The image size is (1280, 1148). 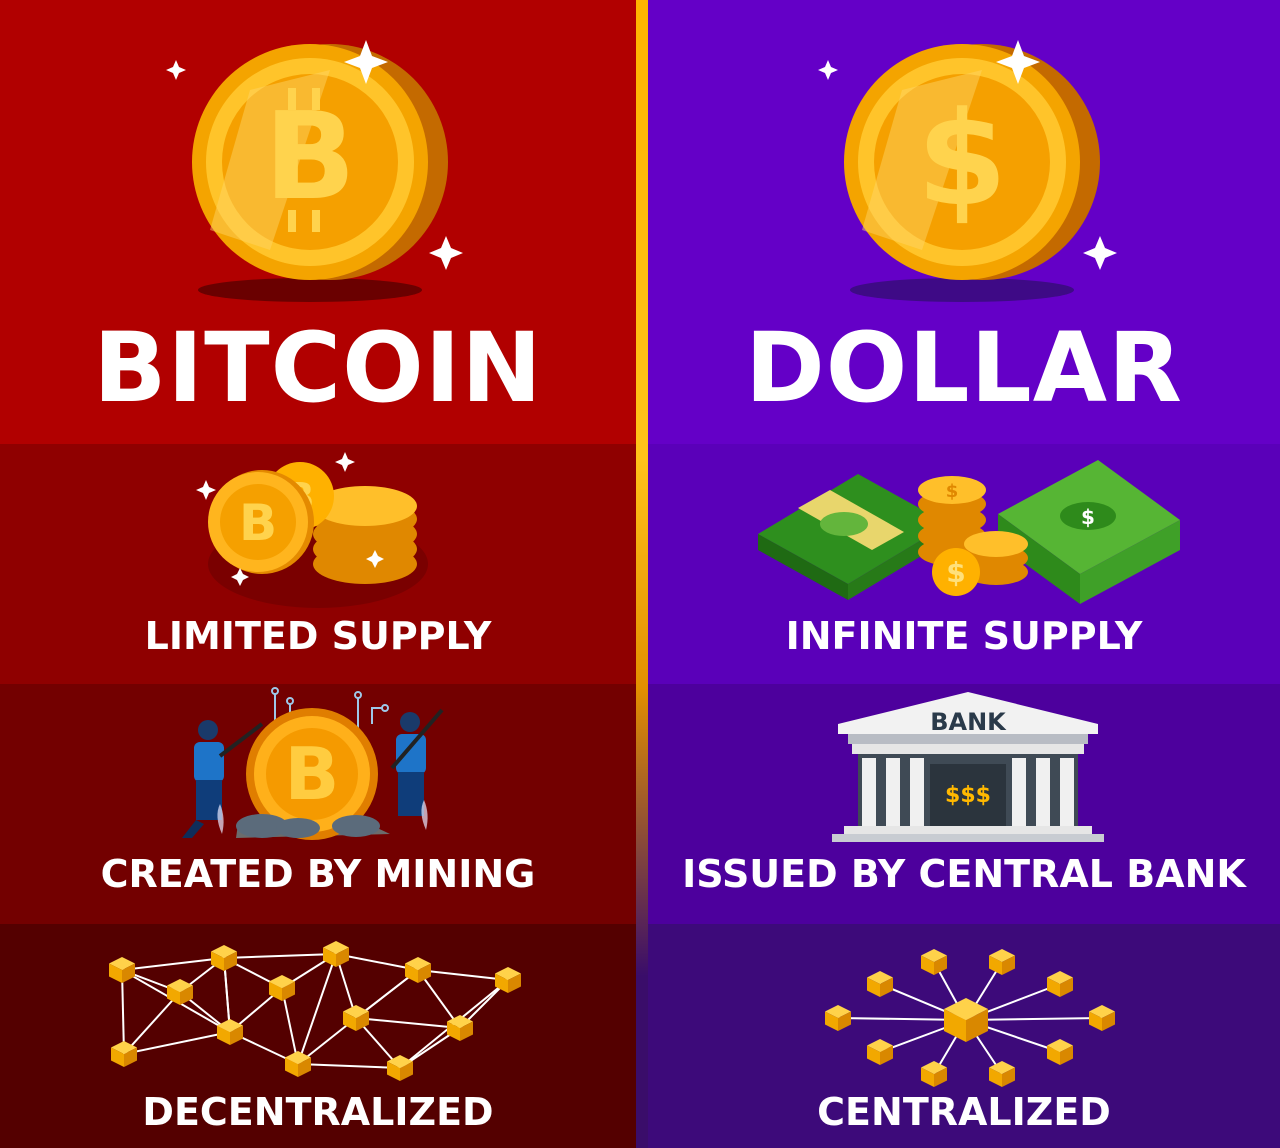 I want to click on dollar-feature-label: INFINITE SUPPLY, so click(x=964, y=636).